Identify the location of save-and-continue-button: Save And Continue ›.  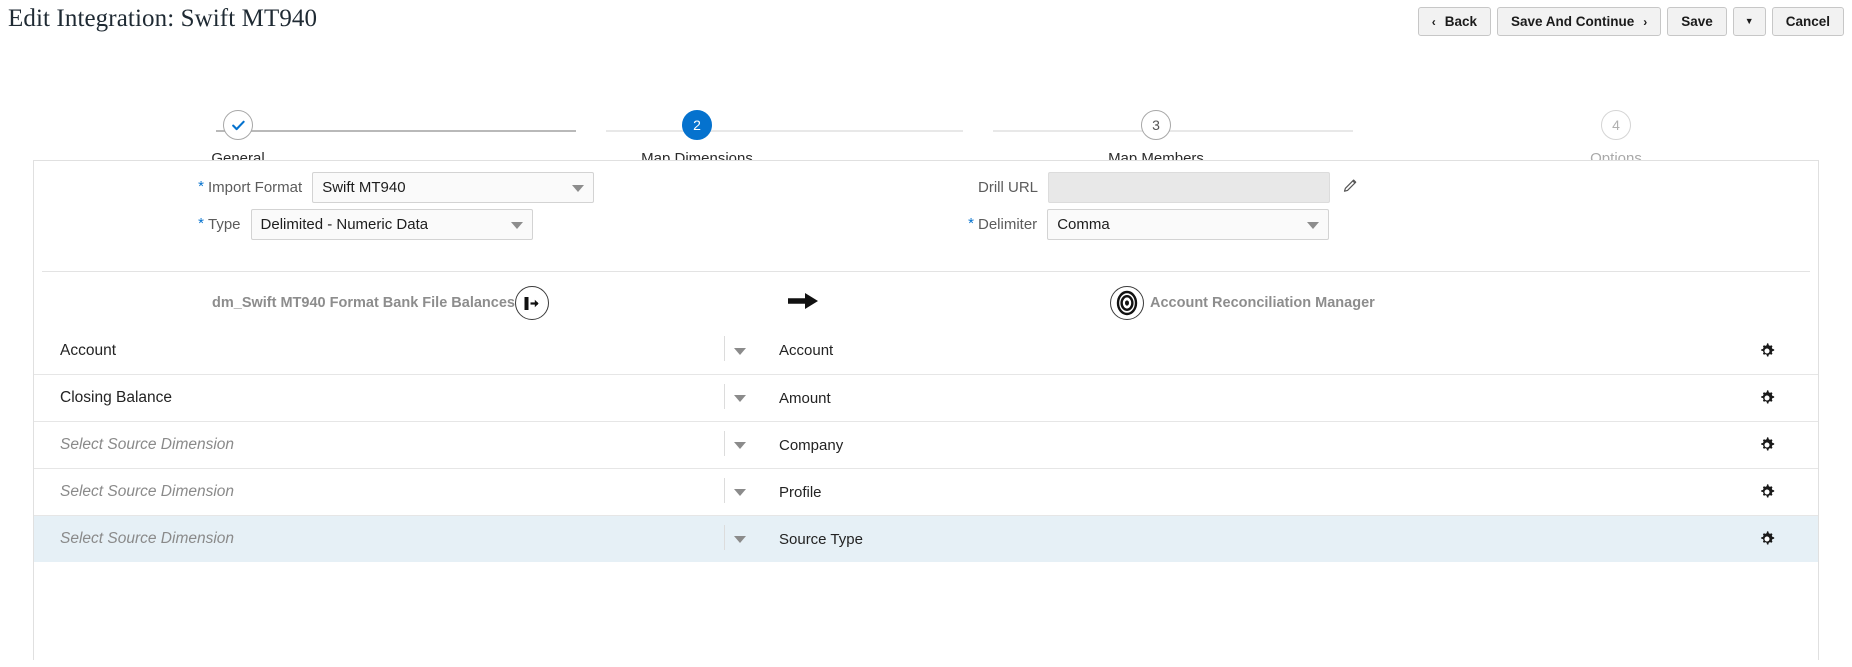
(1579, 21).